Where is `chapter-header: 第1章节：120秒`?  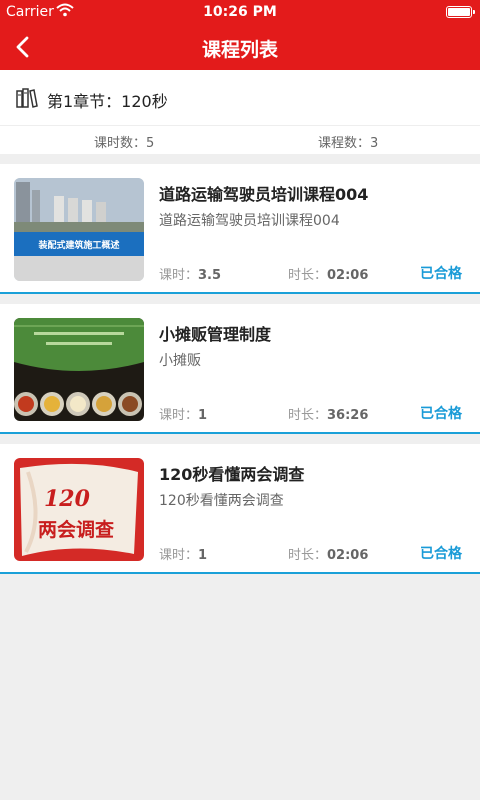
chapter-header: 第1章节：120秒 is located at coordinates (240, 98).